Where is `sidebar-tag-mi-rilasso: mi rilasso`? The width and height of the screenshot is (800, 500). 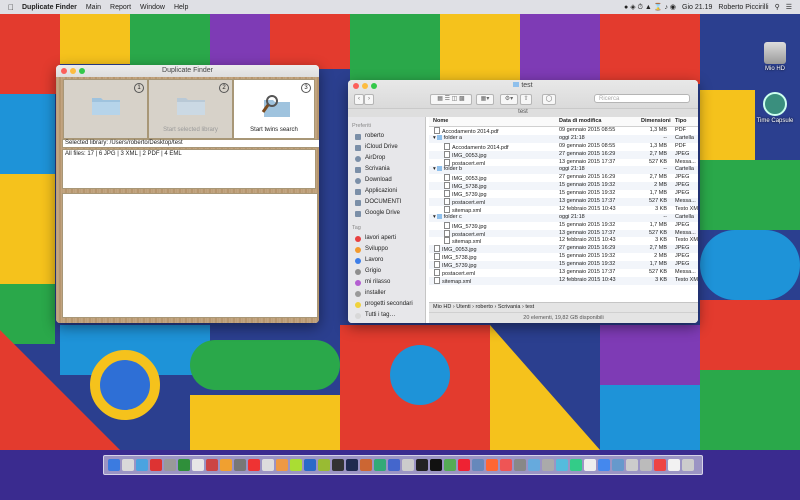
sidebar-tag-mi-rilasso: mi rilasso is located at coordinates (386, 282).